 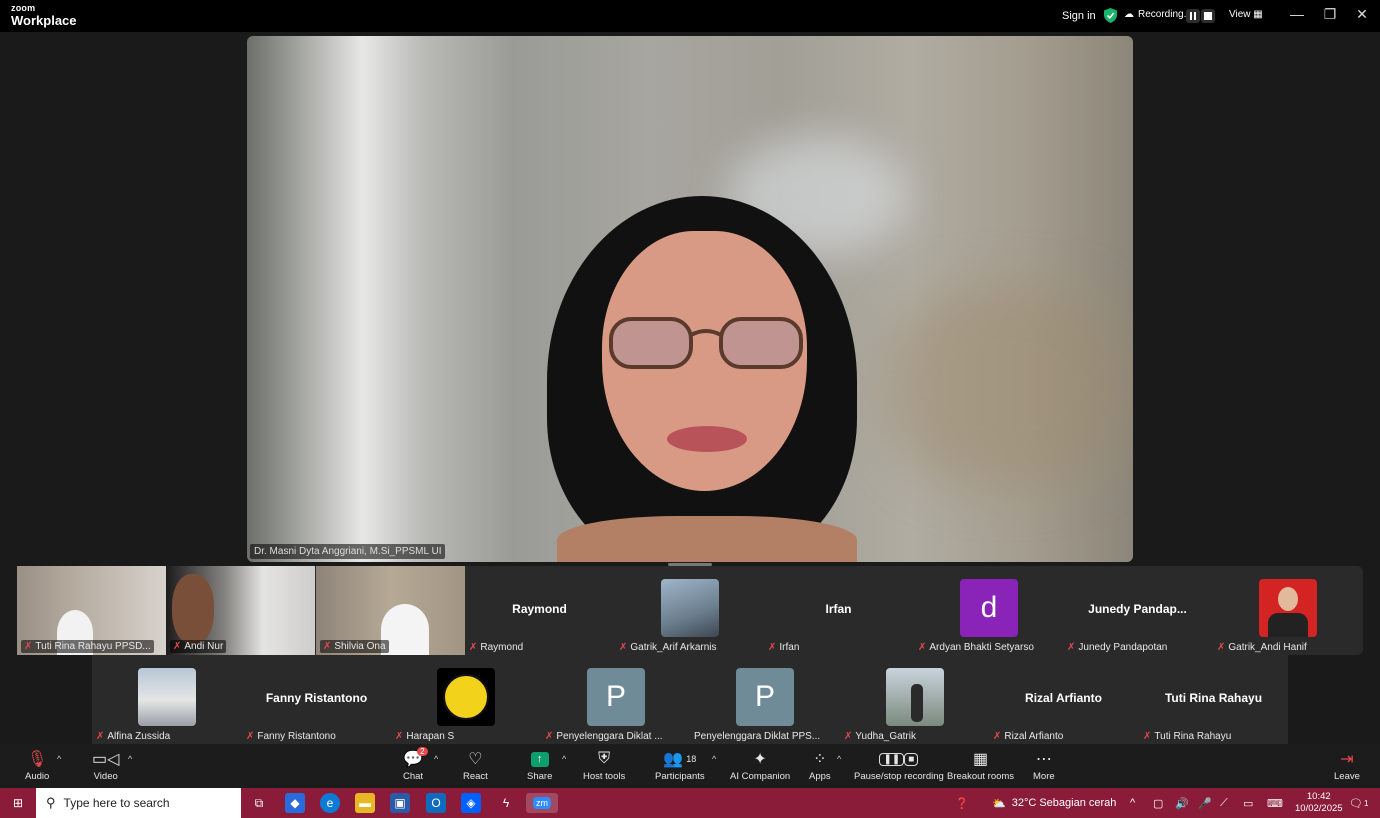 I want to click on view-menu: View ▦, so click(x=1246, y=14).